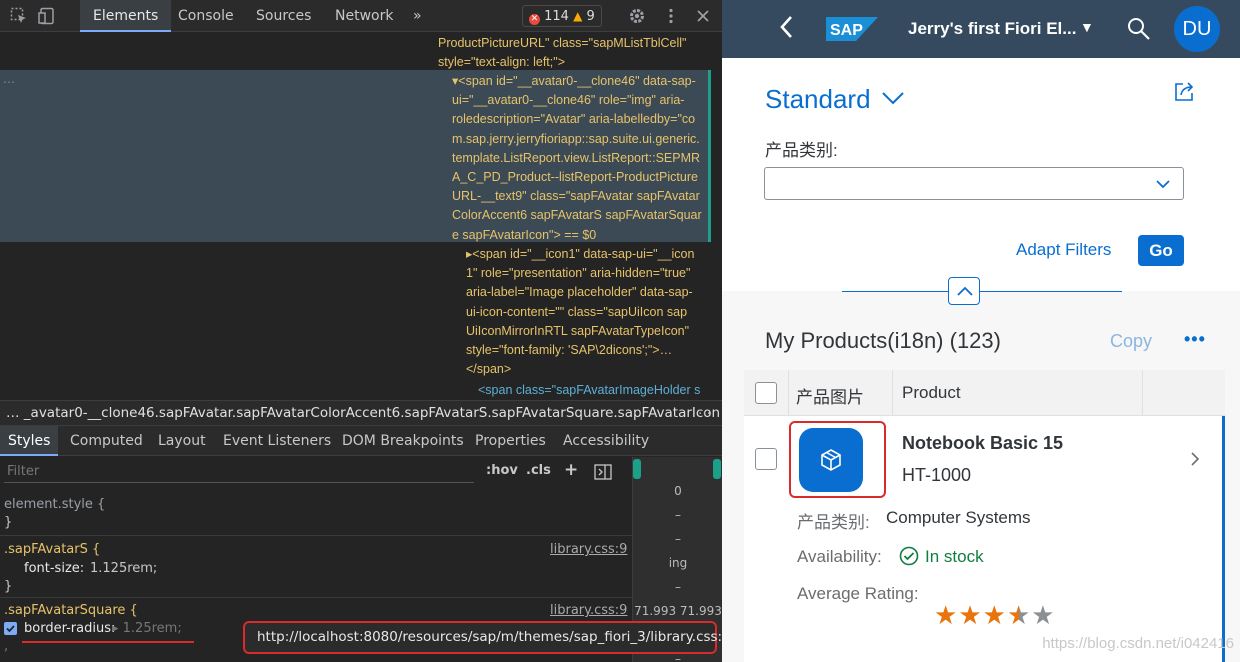 The image size is (1240, 662). Describe the element at coordinates (108, 642) in the screenshot. I see `annotation-underline` at that location.